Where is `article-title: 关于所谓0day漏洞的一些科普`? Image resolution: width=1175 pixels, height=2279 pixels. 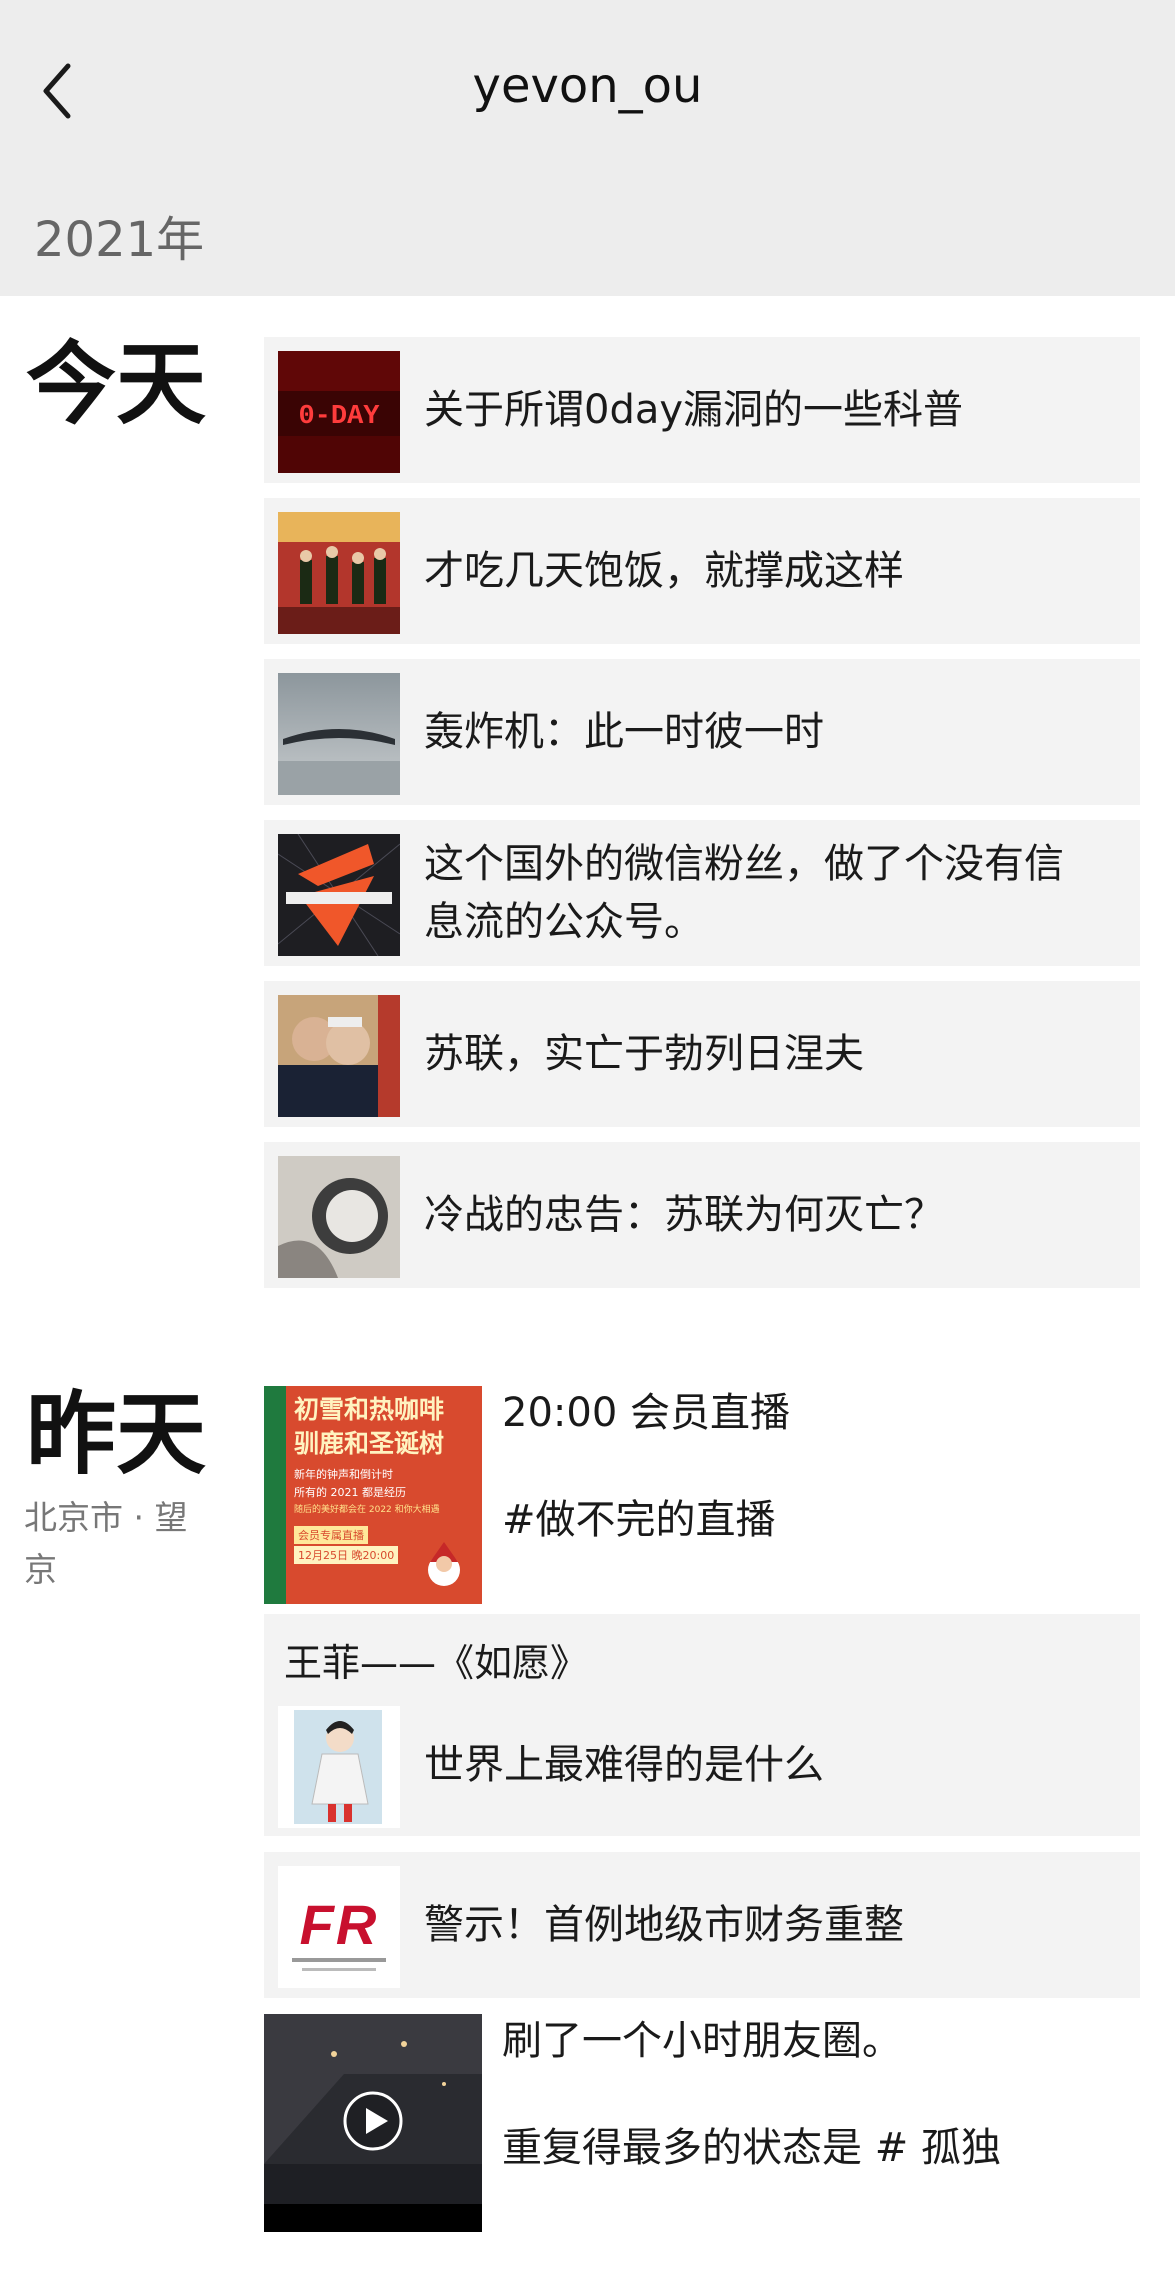
article-title: 关于所谓0day漏洞的一些科普 is located at coordinates (694, 410).